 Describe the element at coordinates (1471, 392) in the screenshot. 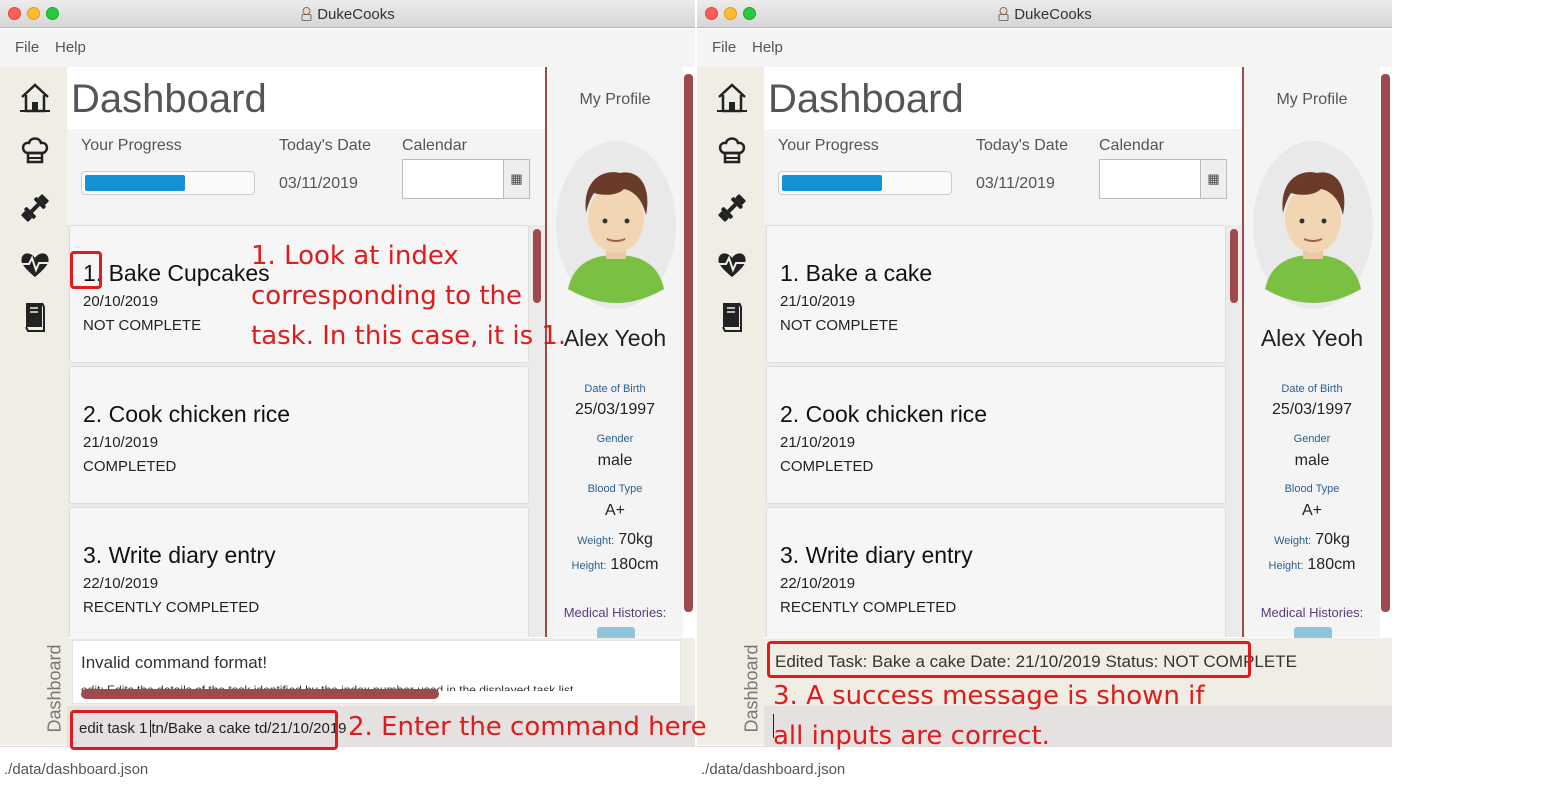

I see `blank-margin` at that location.